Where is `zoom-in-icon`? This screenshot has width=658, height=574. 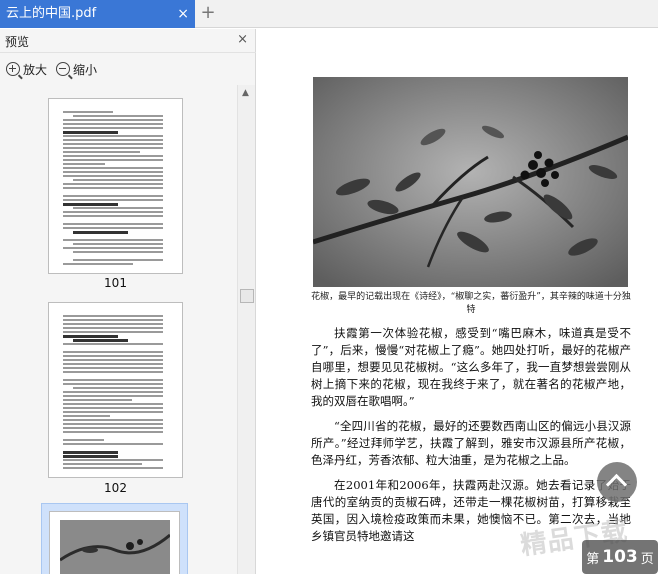 zoom-in-icon is located at coordinates (13, 69).